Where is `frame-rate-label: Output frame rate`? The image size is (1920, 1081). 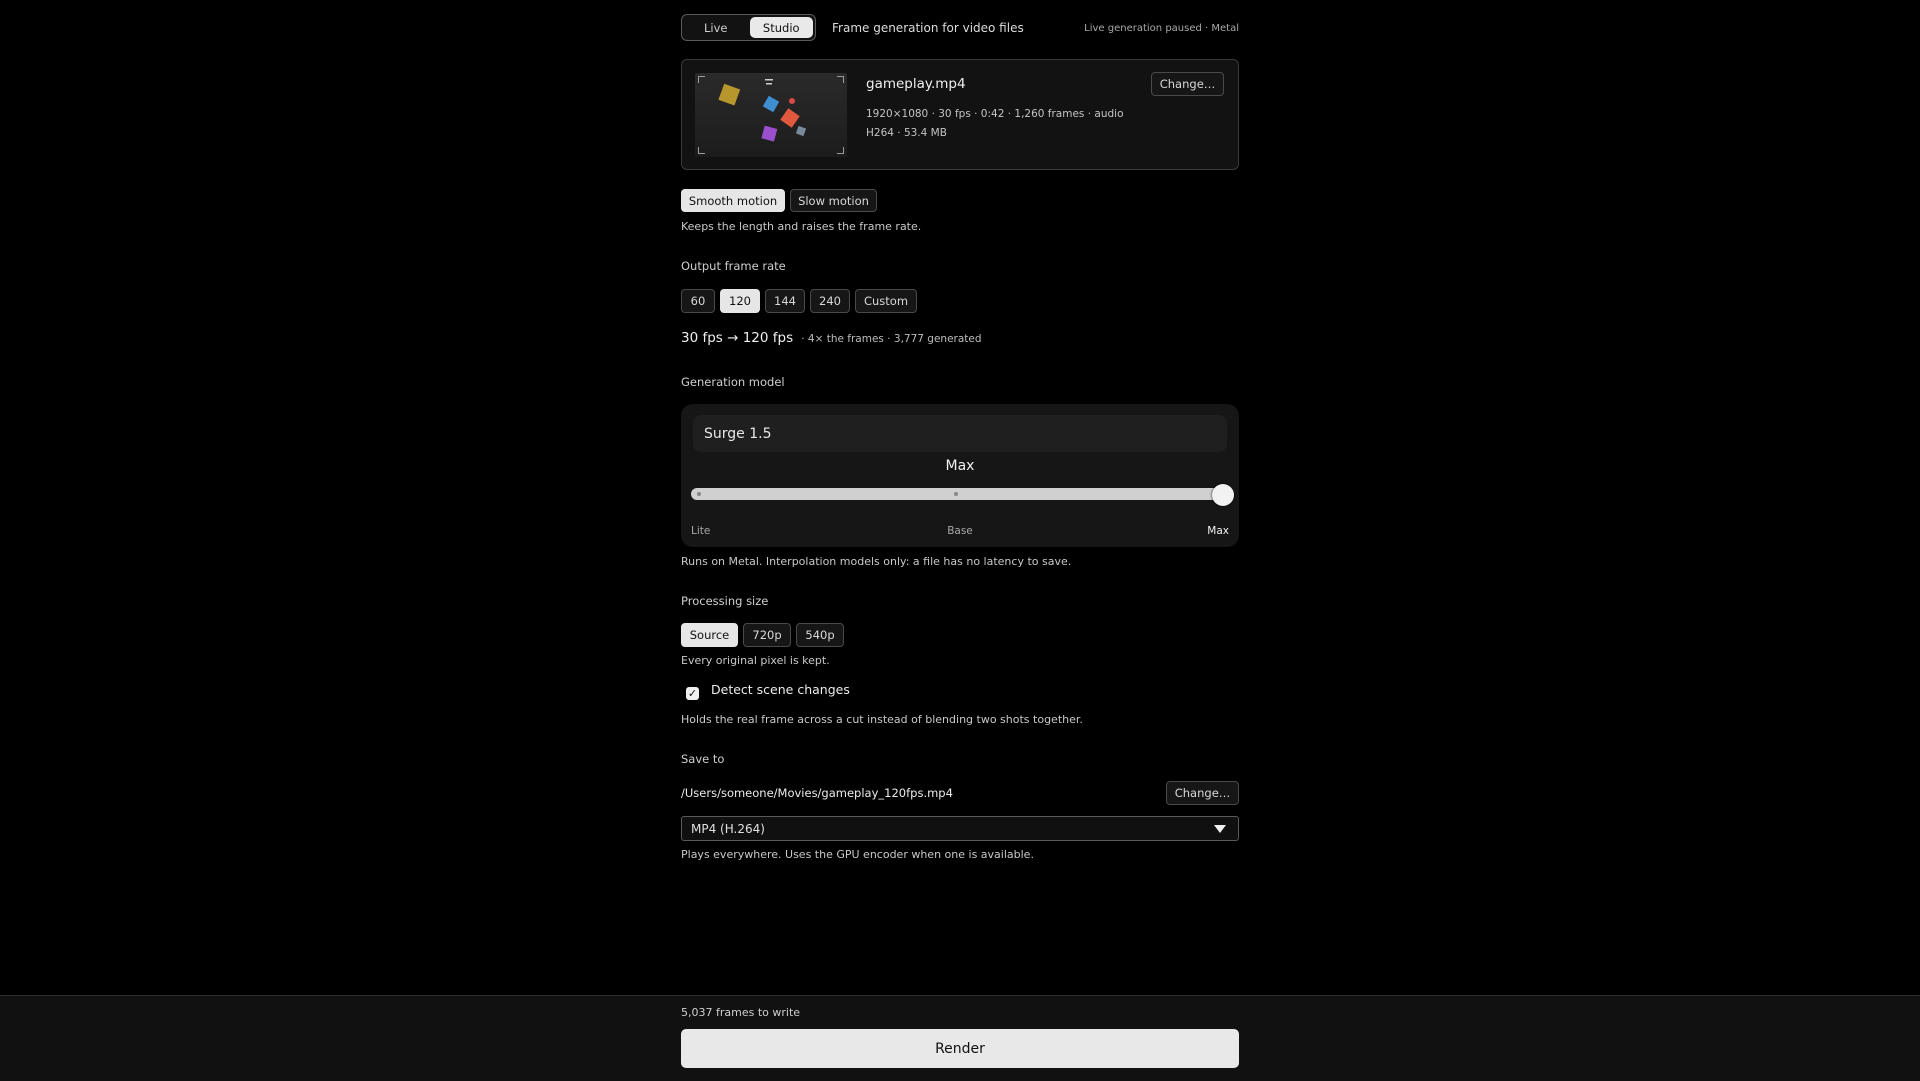
frame-rate-label: Output frame rate is located at coordinates (733, 266).